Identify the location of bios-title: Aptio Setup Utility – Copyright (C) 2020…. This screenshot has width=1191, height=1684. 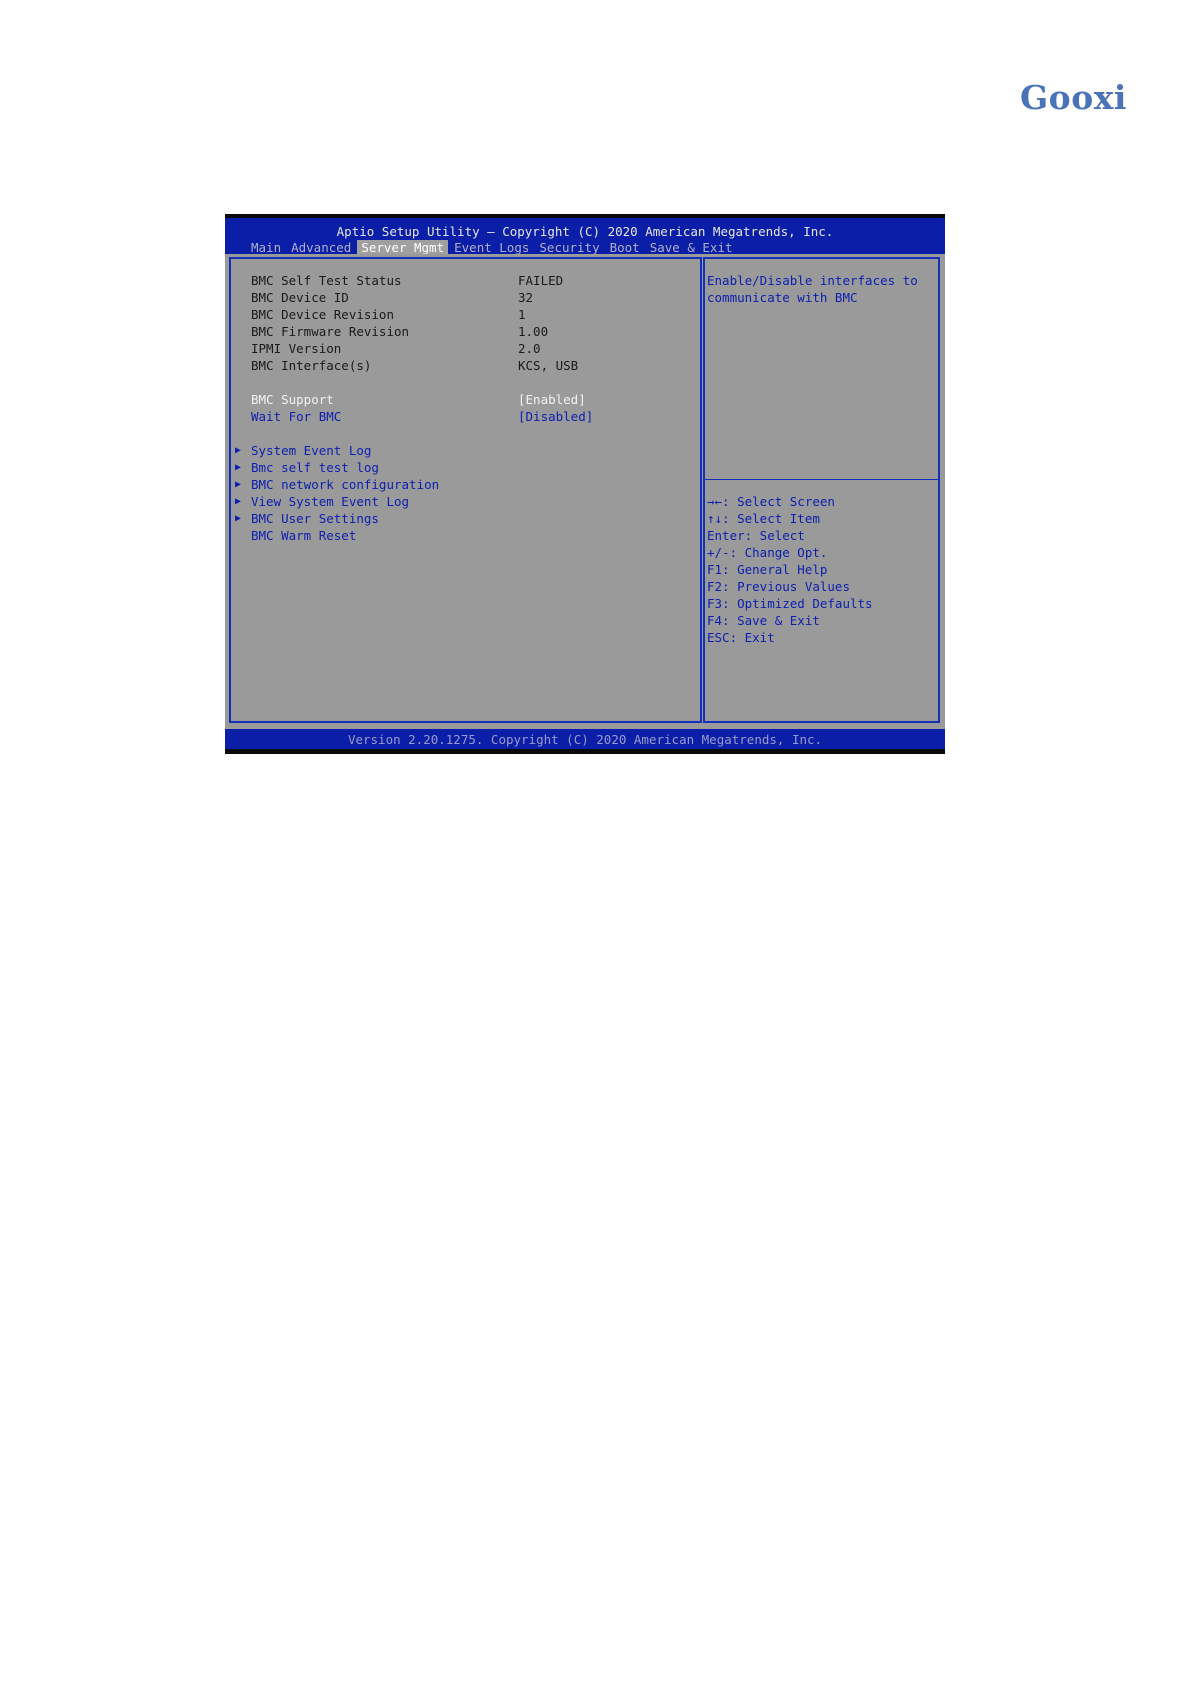
(585, 231).